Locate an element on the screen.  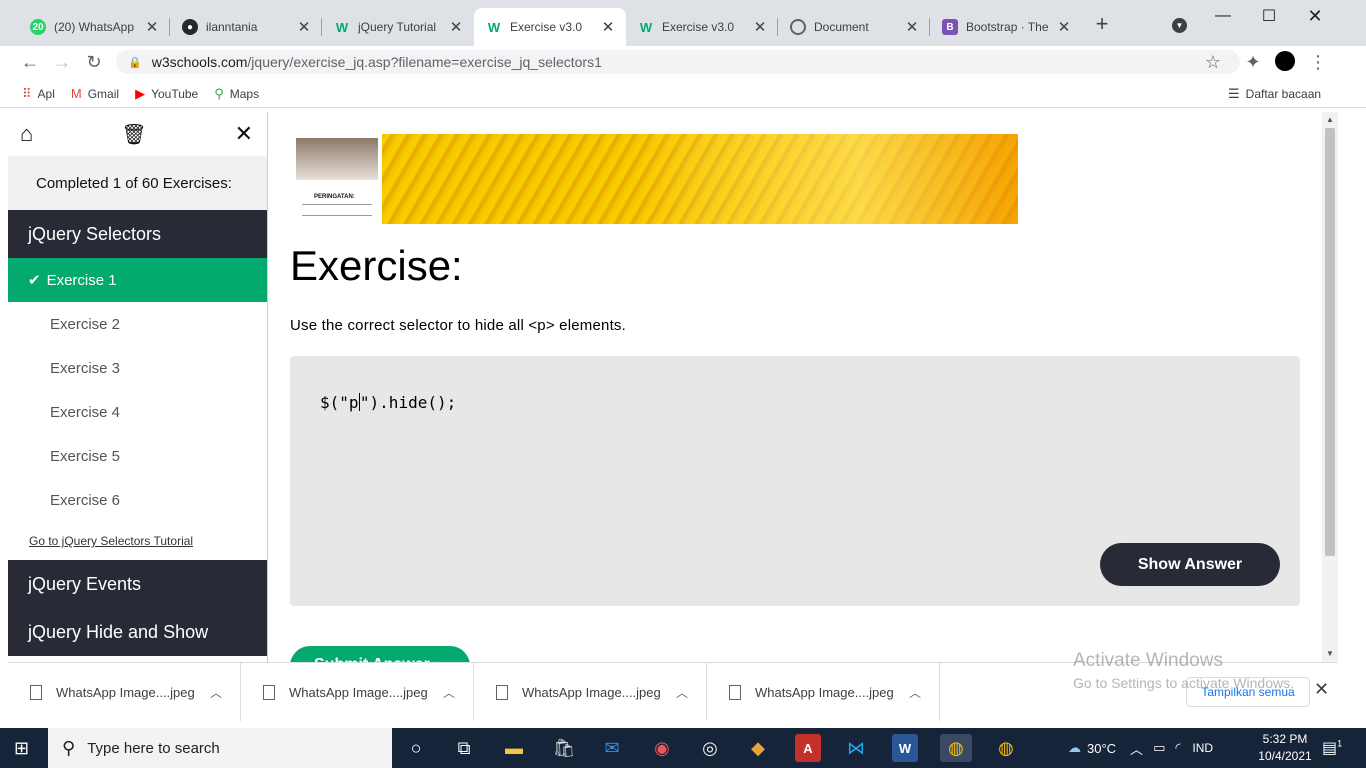
minimize-button: — is located at coordinates (1223, 16).